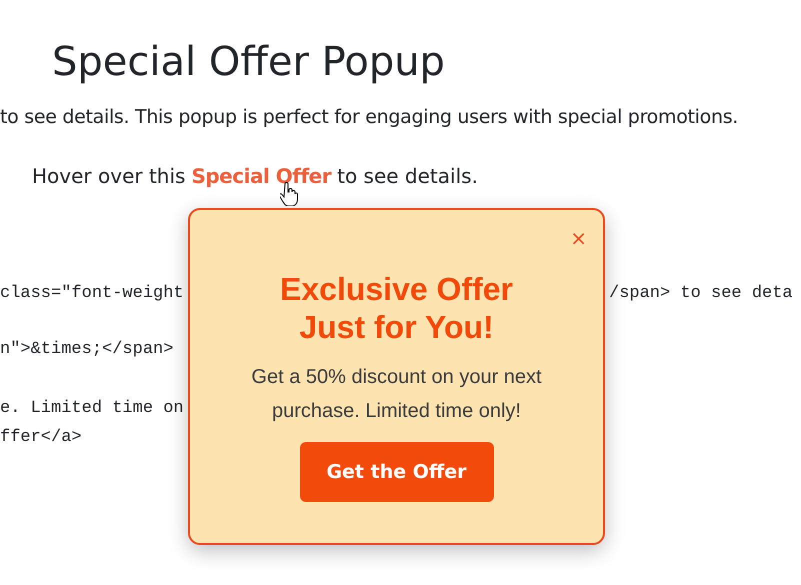 The height and width of the screenshot is (585, 801). What do you see at coordinates (248, 62) in the screenshot?
I see `page-heading: Special Offer Popup` at bounding box center [248, 62].